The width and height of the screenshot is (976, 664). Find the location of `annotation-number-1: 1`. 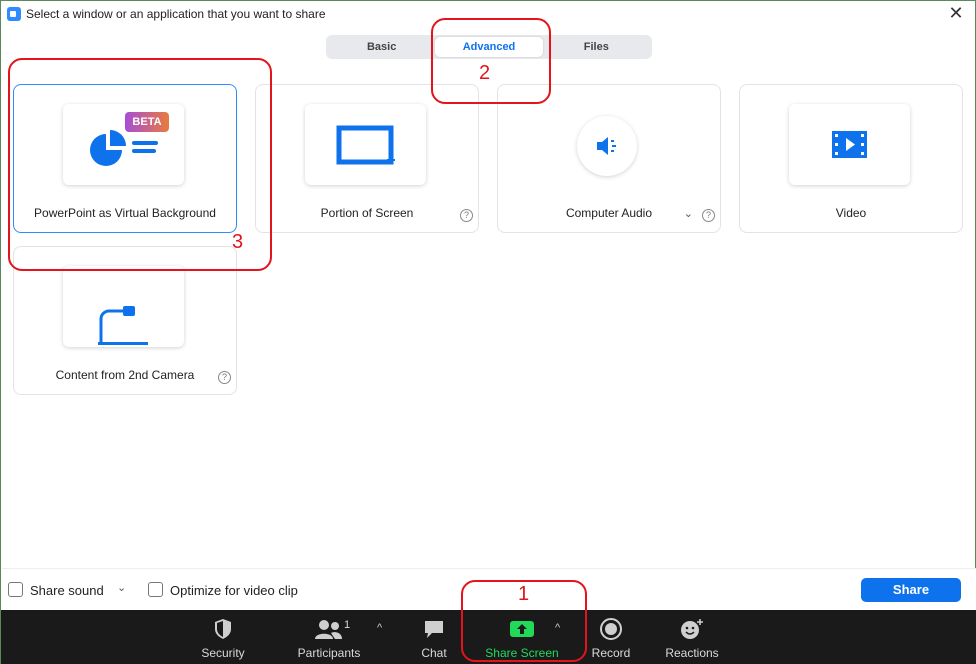

annotation-number-1: 1 is located at coordinates (524, 594).